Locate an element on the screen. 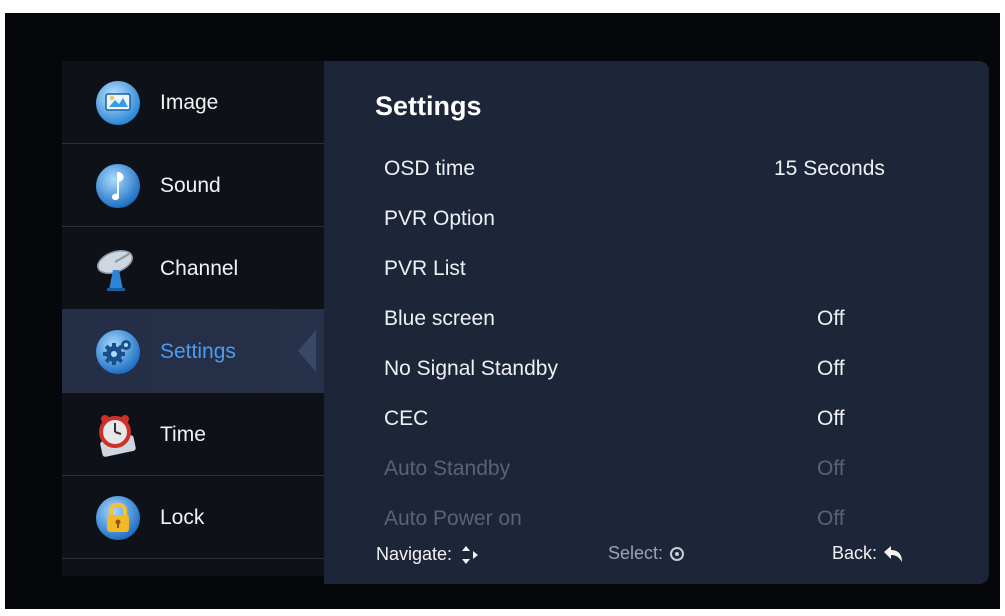 This screenshot has width=1005, height=616. setting-row-cec: CEC Off is located at coordinates (664, 419).